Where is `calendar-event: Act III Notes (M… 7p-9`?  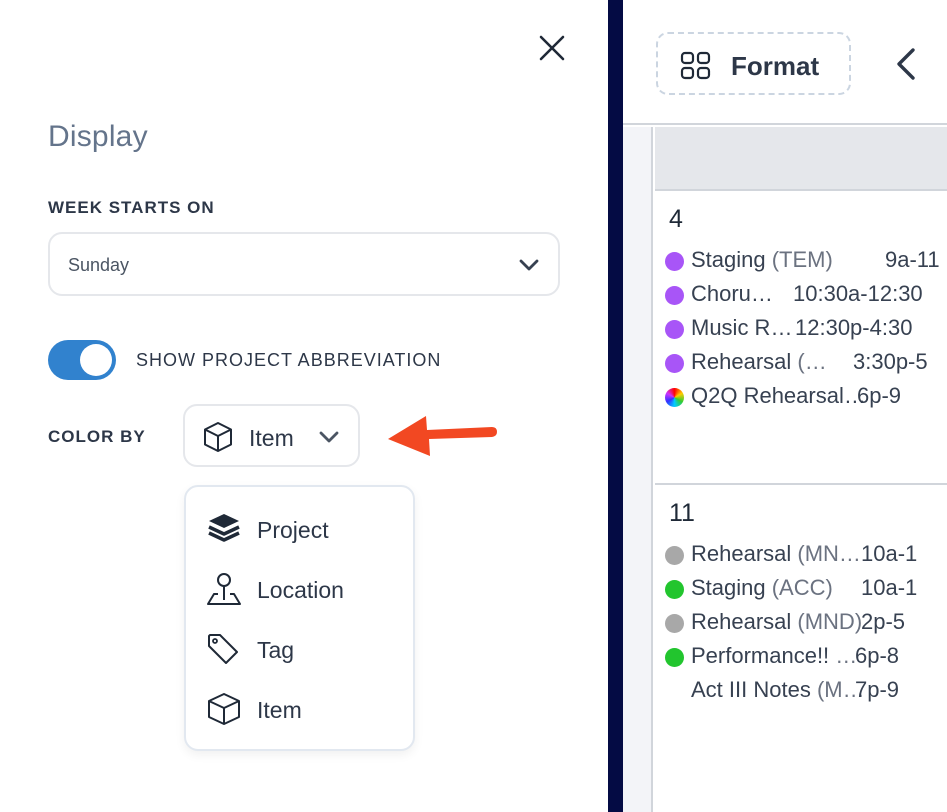 calendar-event: Act III Notes (M… 7p-9 is located at coordinates (806, 693).